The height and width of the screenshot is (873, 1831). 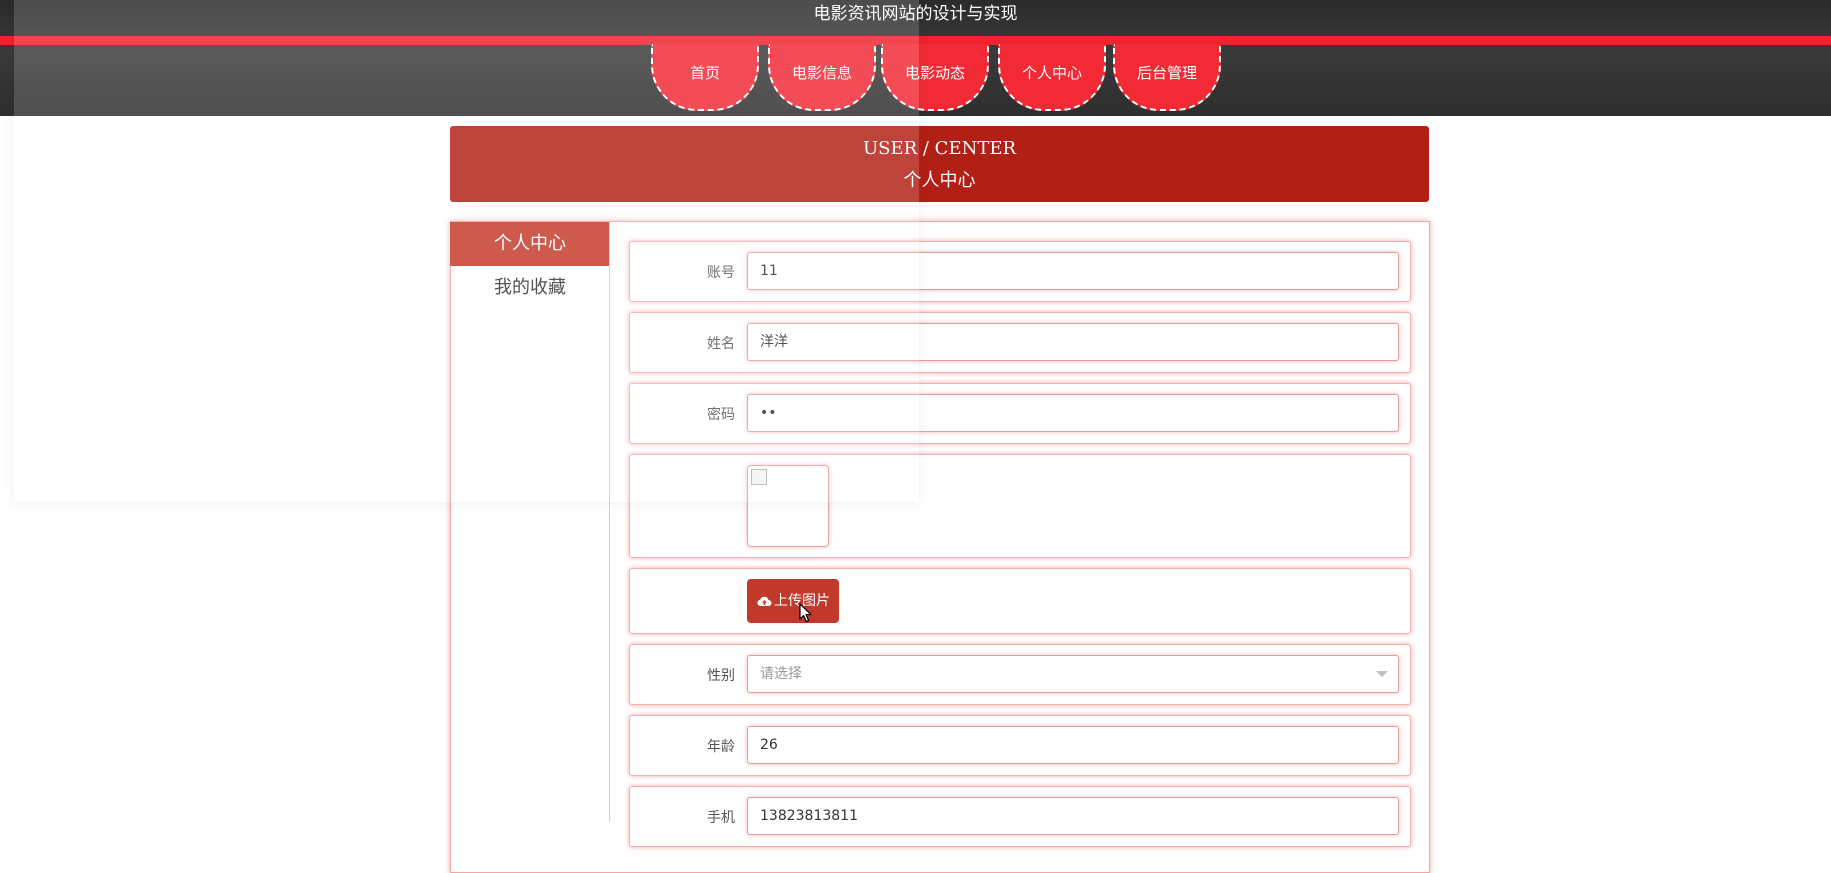 What do you see at coordinates (1073, 342) in the screenshot?
I see `name-input: 洋洋` at bounding box center [1073, 342].